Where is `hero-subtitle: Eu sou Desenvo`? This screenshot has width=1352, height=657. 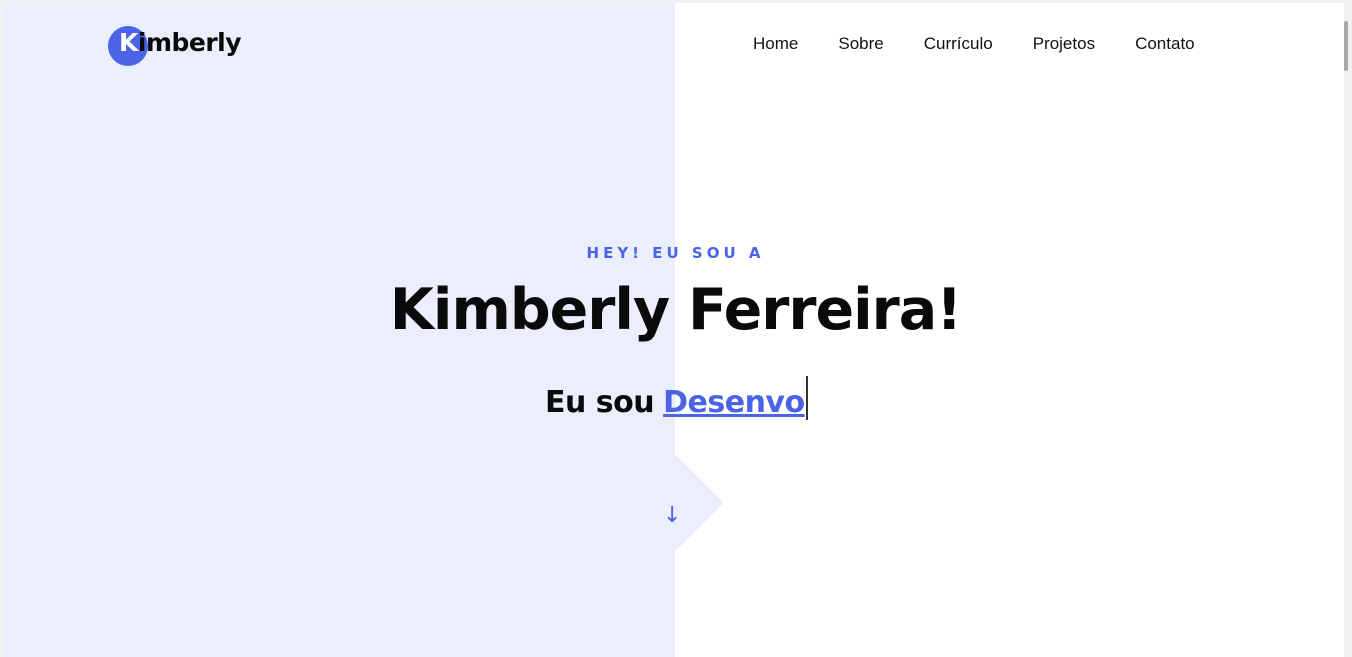
hero-subtitle: Eu sou Desenvo is located at coordinates (676, 394).